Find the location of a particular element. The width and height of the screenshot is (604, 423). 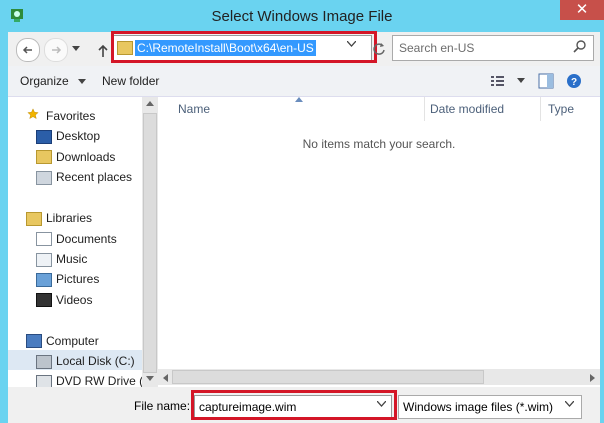

videos-icon is located at coordinates (44, 300).